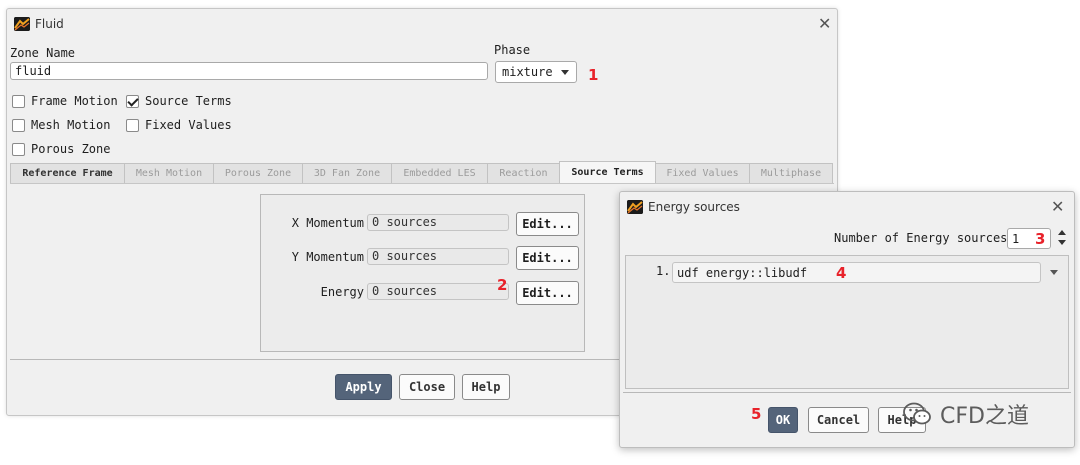  What do you see at coordinates (694, 207) in the screenshot?
I see `energy-title: Energy sources` at bounding box center [694, 207].